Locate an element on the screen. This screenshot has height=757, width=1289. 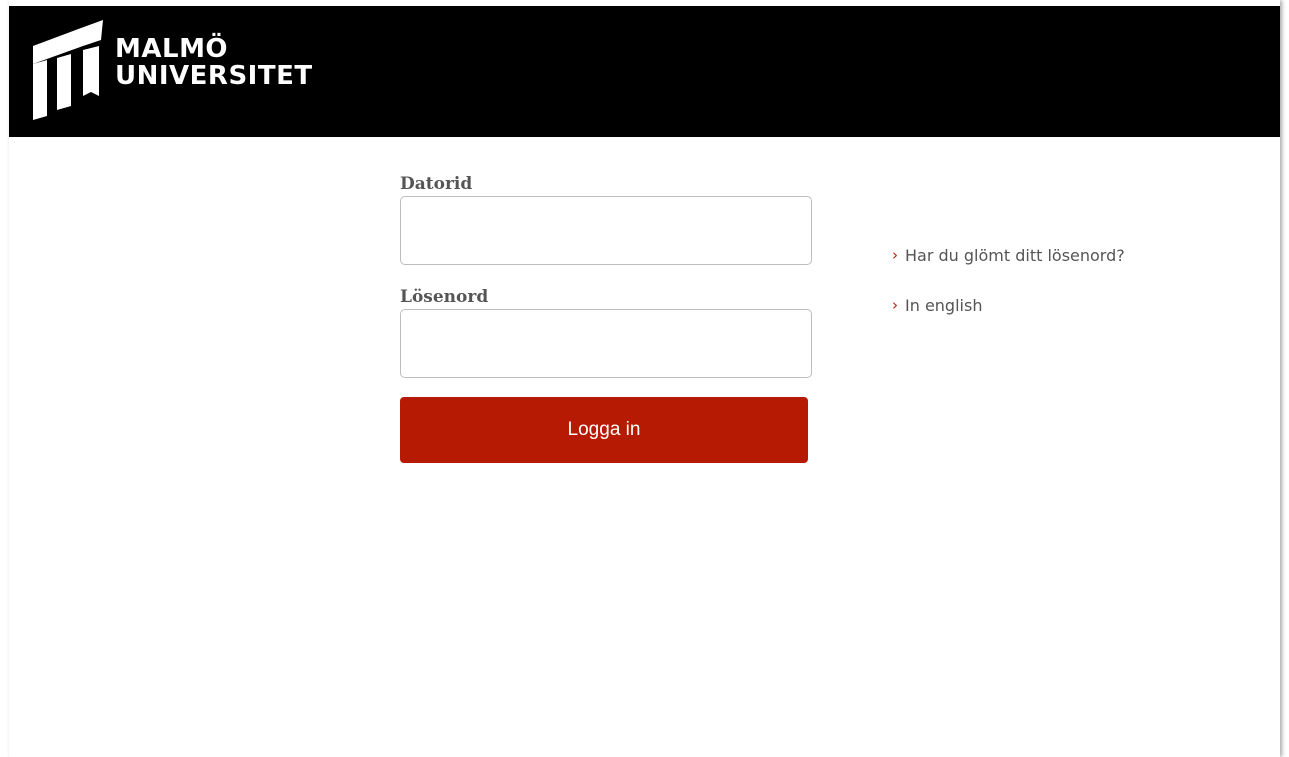
logo-wordmark: MALMÖ UNIVERSITET is located at coordinates (214, 63).